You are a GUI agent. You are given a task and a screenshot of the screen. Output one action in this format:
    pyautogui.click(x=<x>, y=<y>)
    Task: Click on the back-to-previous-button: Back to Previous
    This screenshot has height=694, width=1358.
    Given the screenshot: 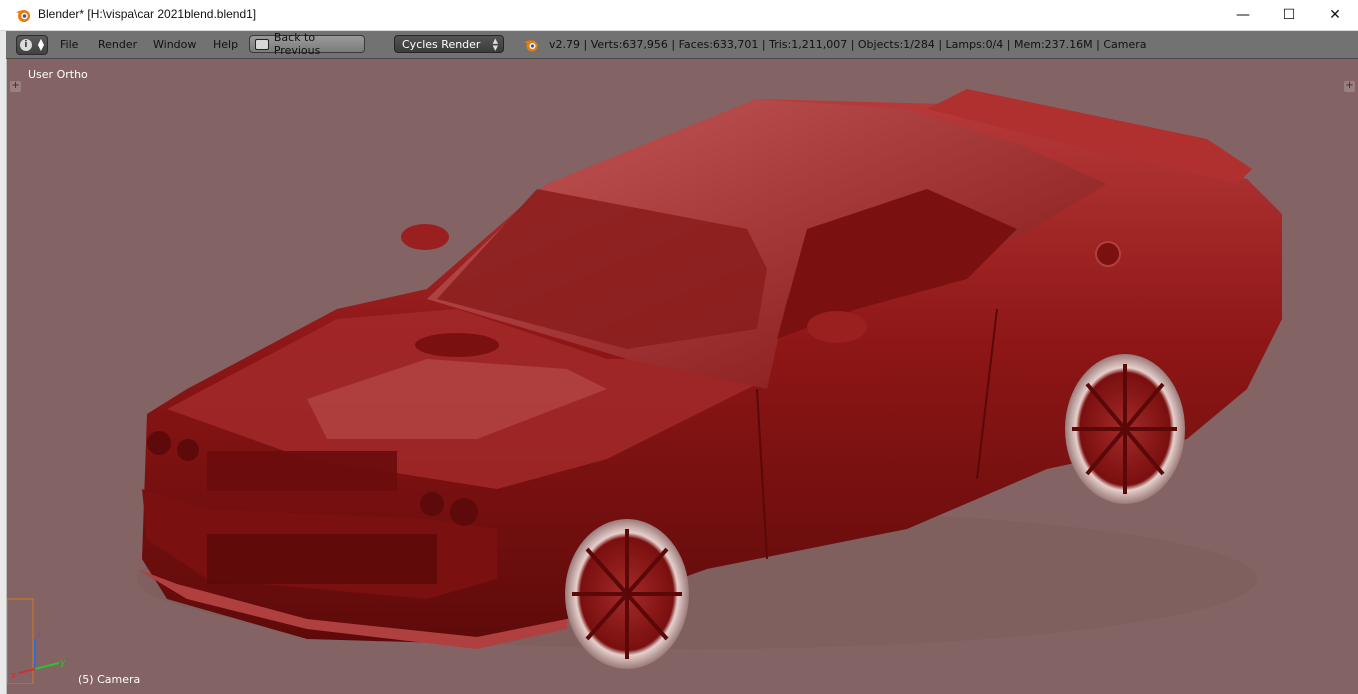 What is the action you would take?
    pyautogui.click(x=307, y=44)
    